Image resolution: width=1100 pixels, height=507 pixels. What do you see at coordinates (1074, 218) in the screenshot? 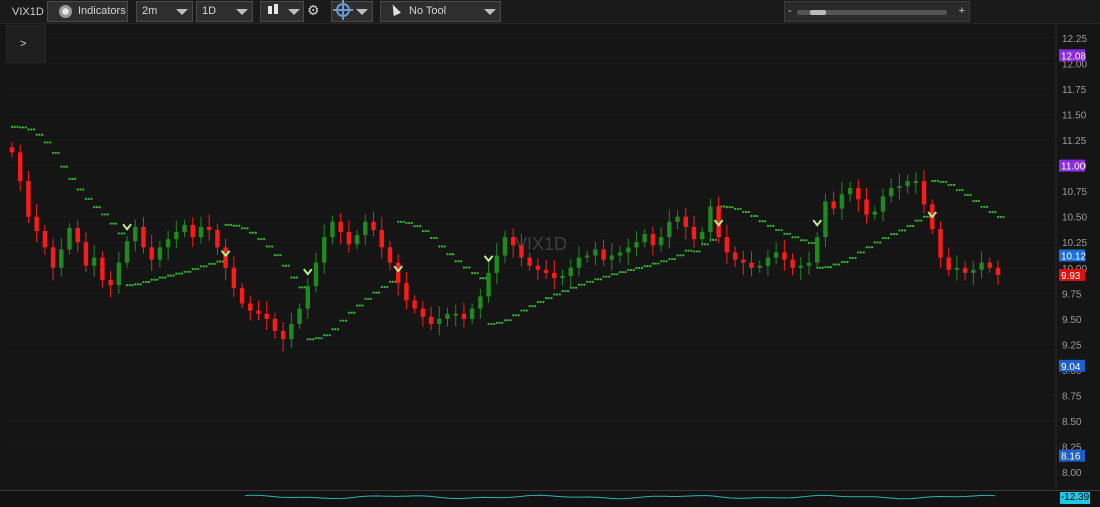
I see `y-tick-label: 10.50` at bounding box center [1074, 218].